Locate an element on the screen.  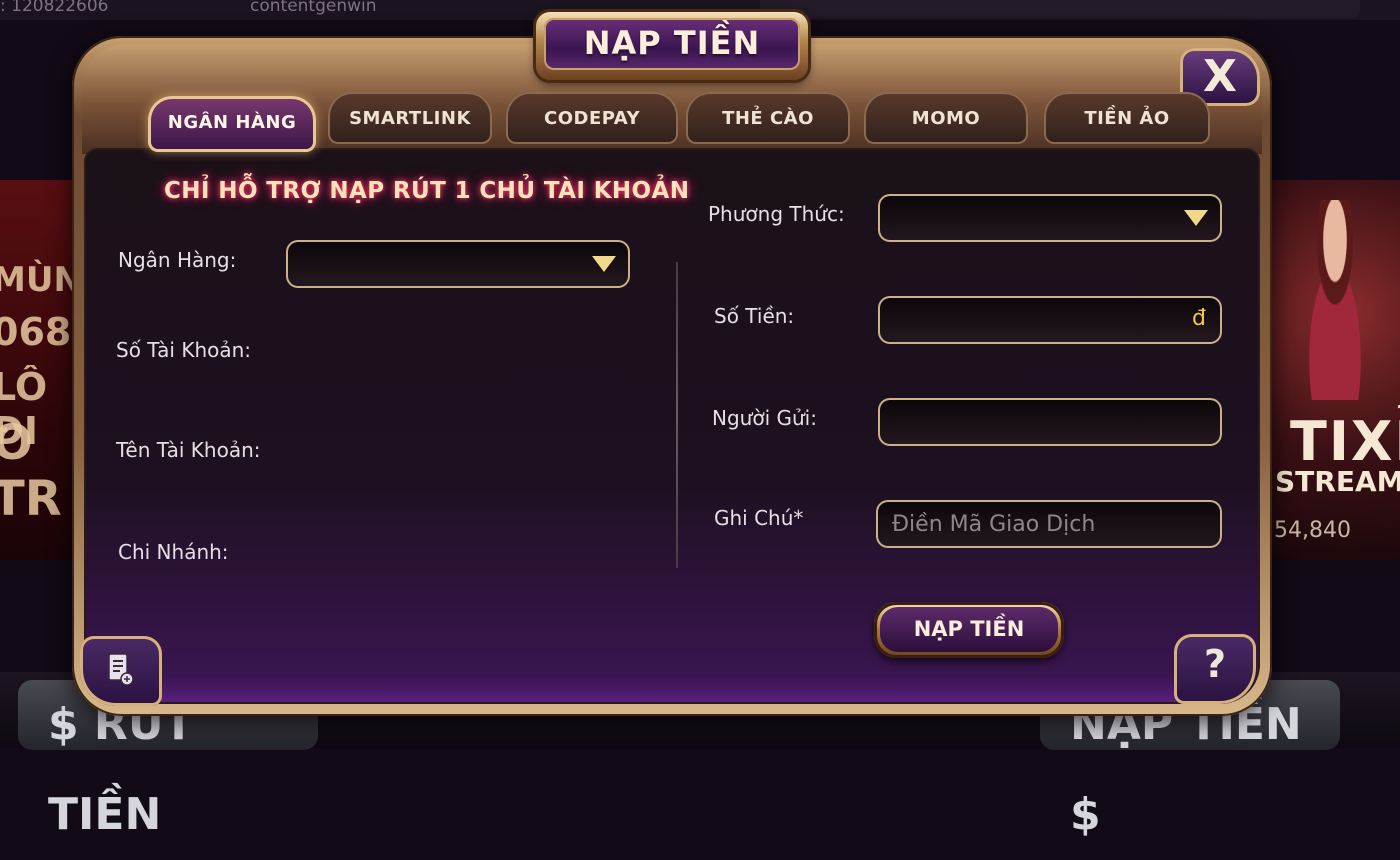
right-banner-subtitle: STREAM is located at coordinates (1337, 481).